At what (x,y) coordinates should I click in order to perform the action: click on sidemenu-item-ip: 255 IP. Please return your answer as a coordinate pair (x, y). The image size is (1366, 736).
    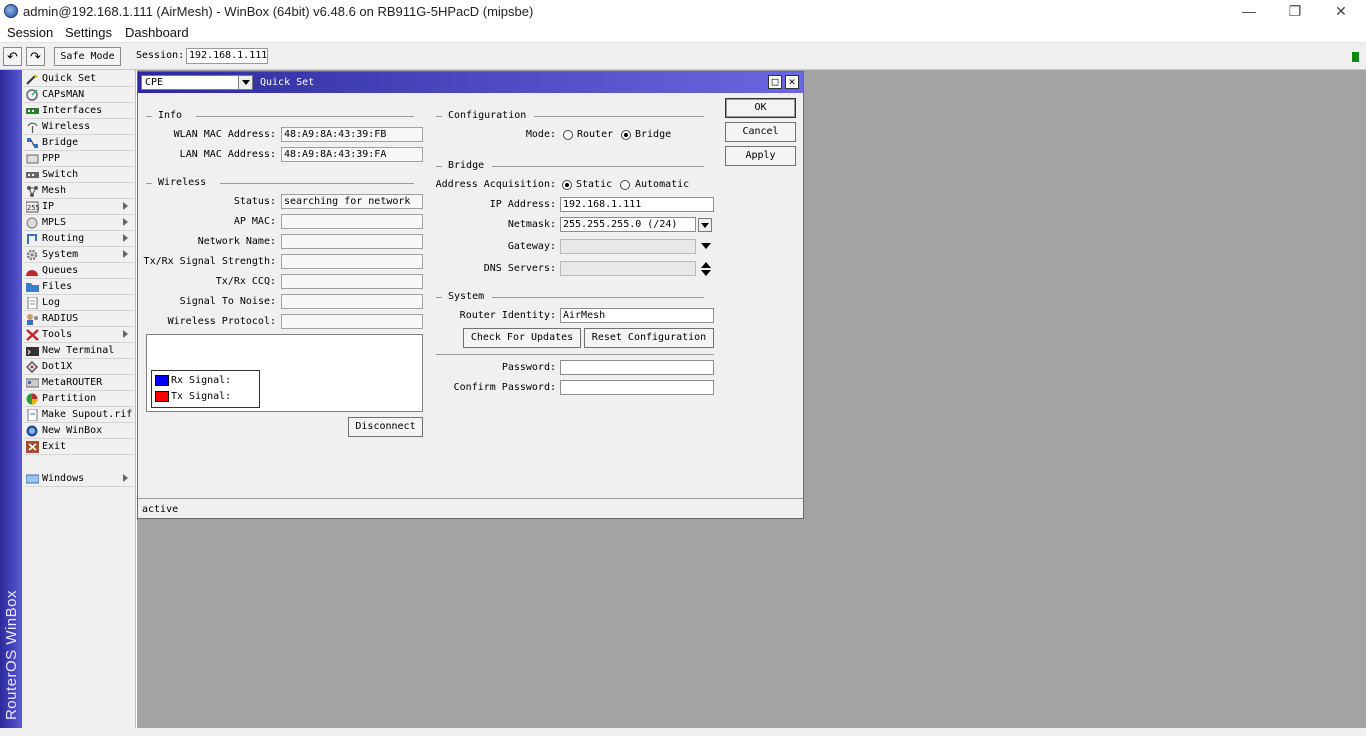
    Looking at the image, I should click on (79, 207).